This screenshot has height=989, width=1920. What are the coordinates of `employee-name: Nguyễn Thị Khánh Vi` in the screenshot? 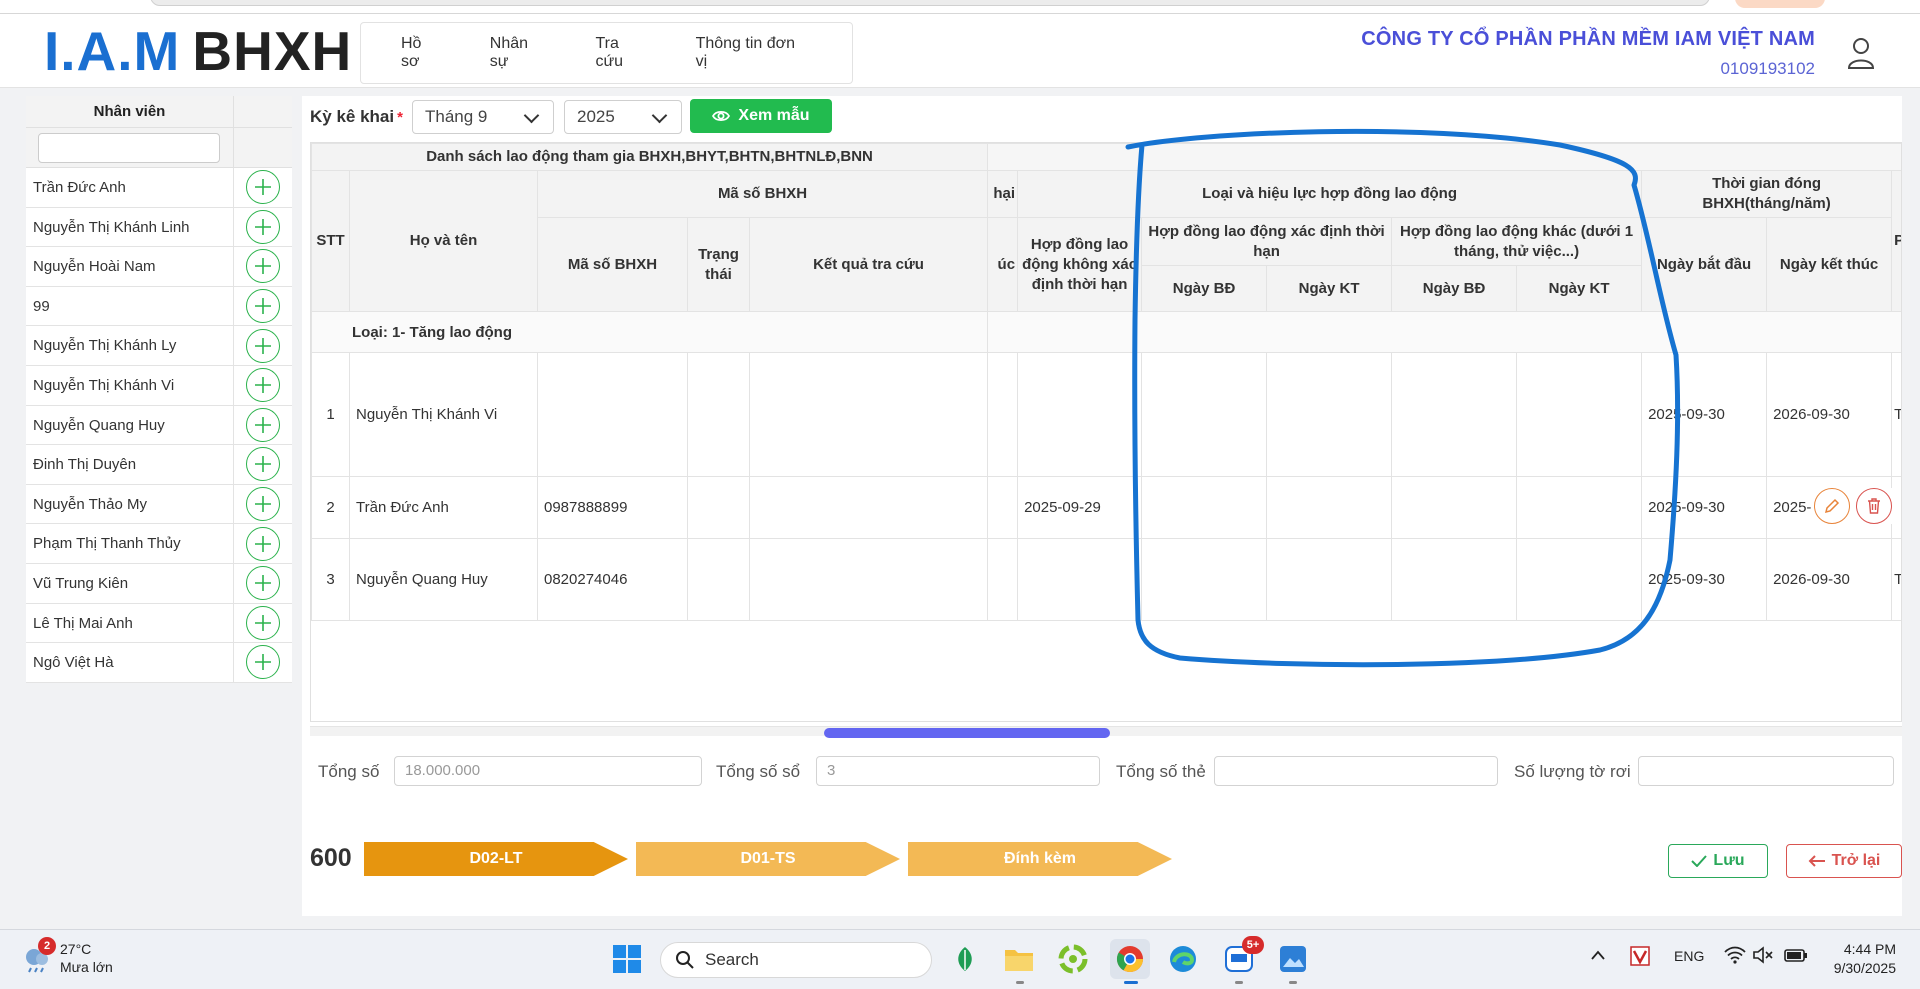 It's located at (130, 385).